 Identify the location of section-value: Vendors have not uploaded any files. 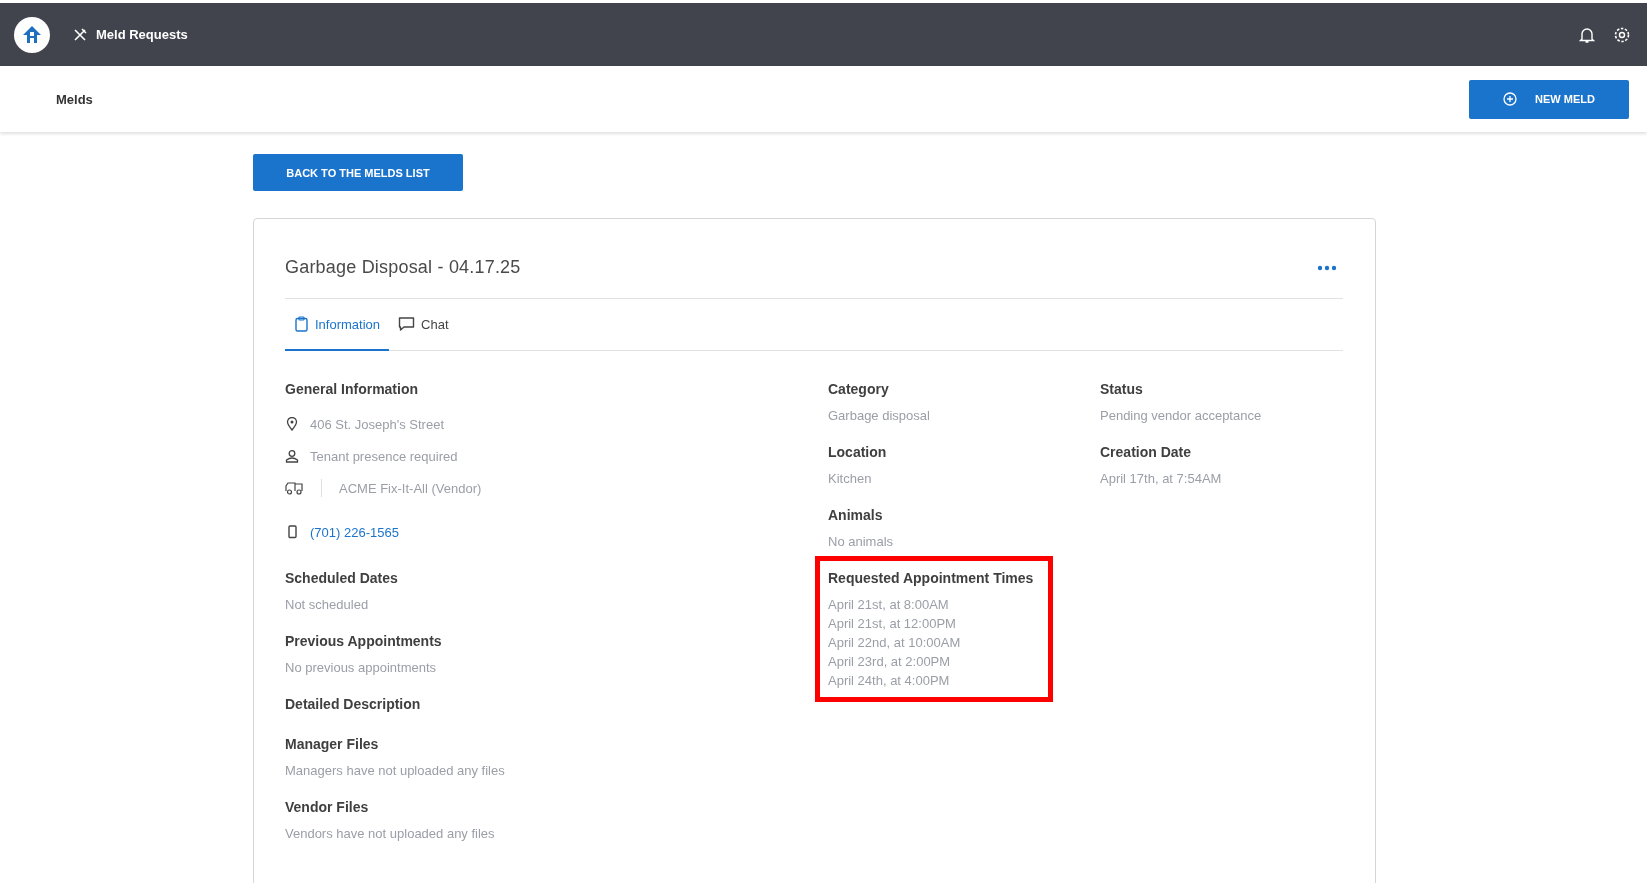
(390, 833).